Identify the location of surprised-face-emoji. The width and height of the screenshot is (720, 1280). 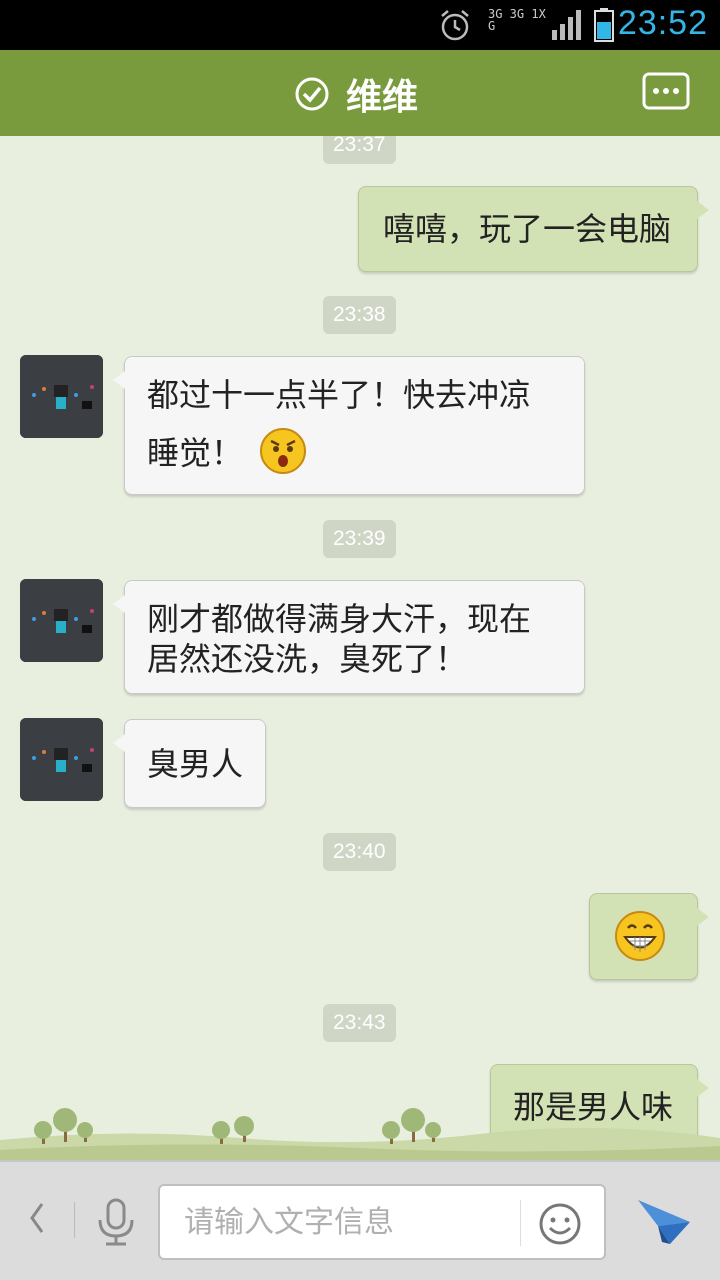
(283, 451).